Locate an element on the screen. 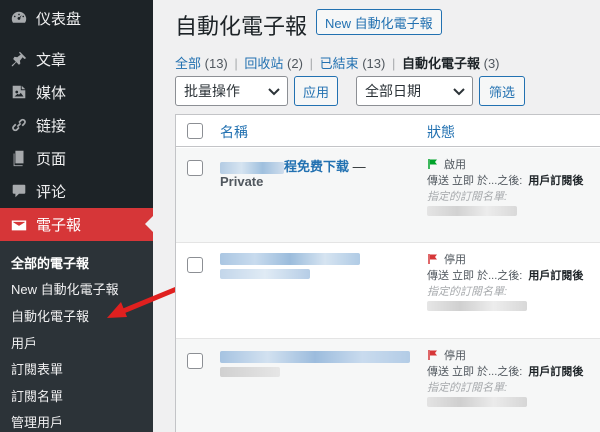 The width and height of the screenshot is (600, 432). select-all-checkbox is located at coordinates (195, 131).